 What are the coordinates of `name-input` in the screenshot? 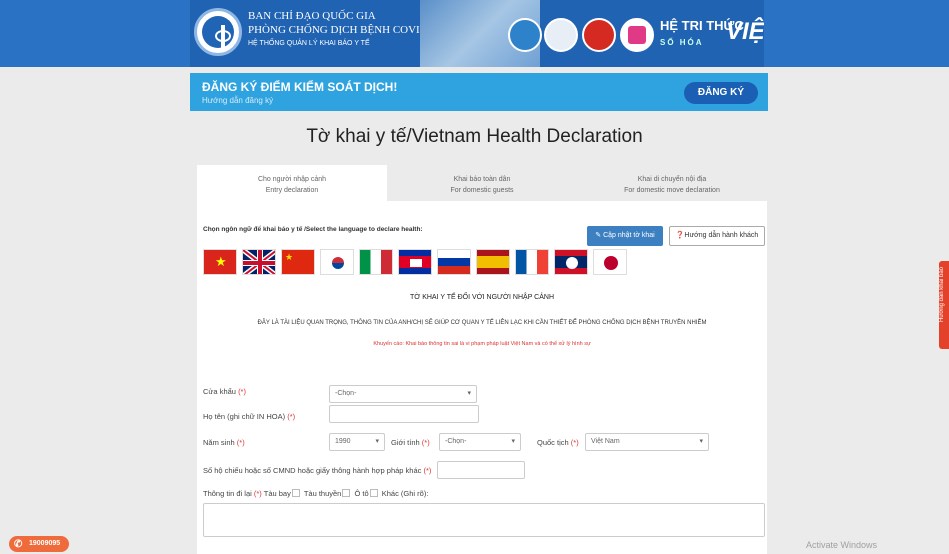 It's located at (404, 414).